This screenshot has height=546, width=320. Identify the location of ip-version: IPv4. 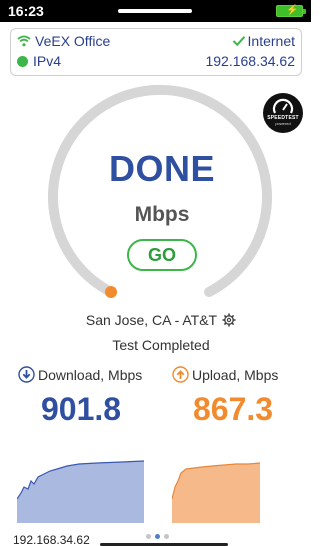
(47, 61).